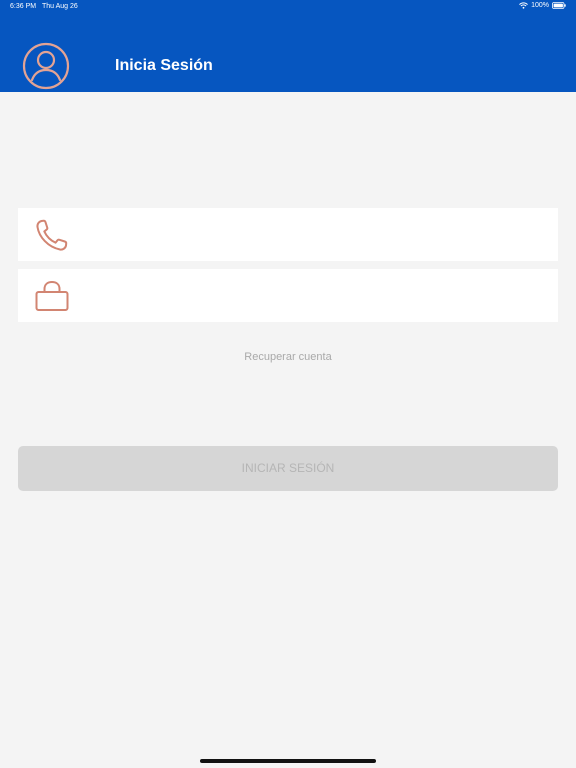 The width and height of the screenshot is (576, 768). What do you see at coordinates (288, 46) in the screenshot?
I see `app-header: 6:36 PM Thu Aug 26 100% Inicia Sesión` at bounding box center [288, 46].